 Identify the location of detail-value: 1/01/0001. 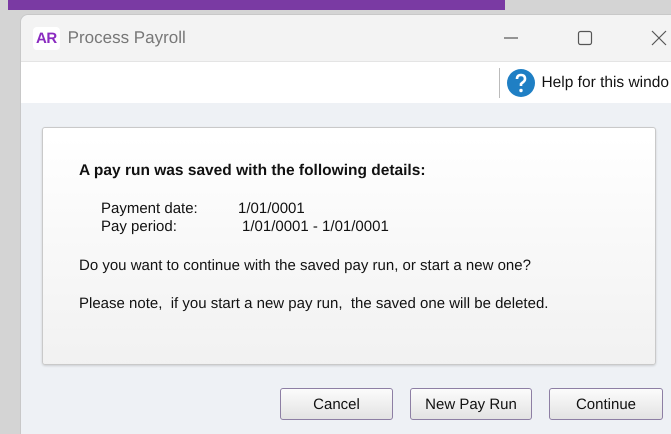
(272, 209).